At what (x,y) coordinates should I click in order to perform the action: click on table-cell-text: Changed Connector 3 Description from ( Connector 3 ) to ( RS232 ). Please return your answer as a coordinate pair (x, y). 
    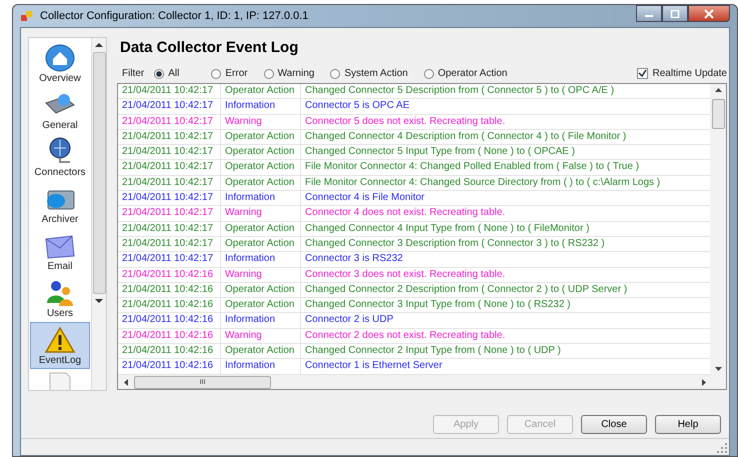
    Looking at the image, I should click on (455, 243).